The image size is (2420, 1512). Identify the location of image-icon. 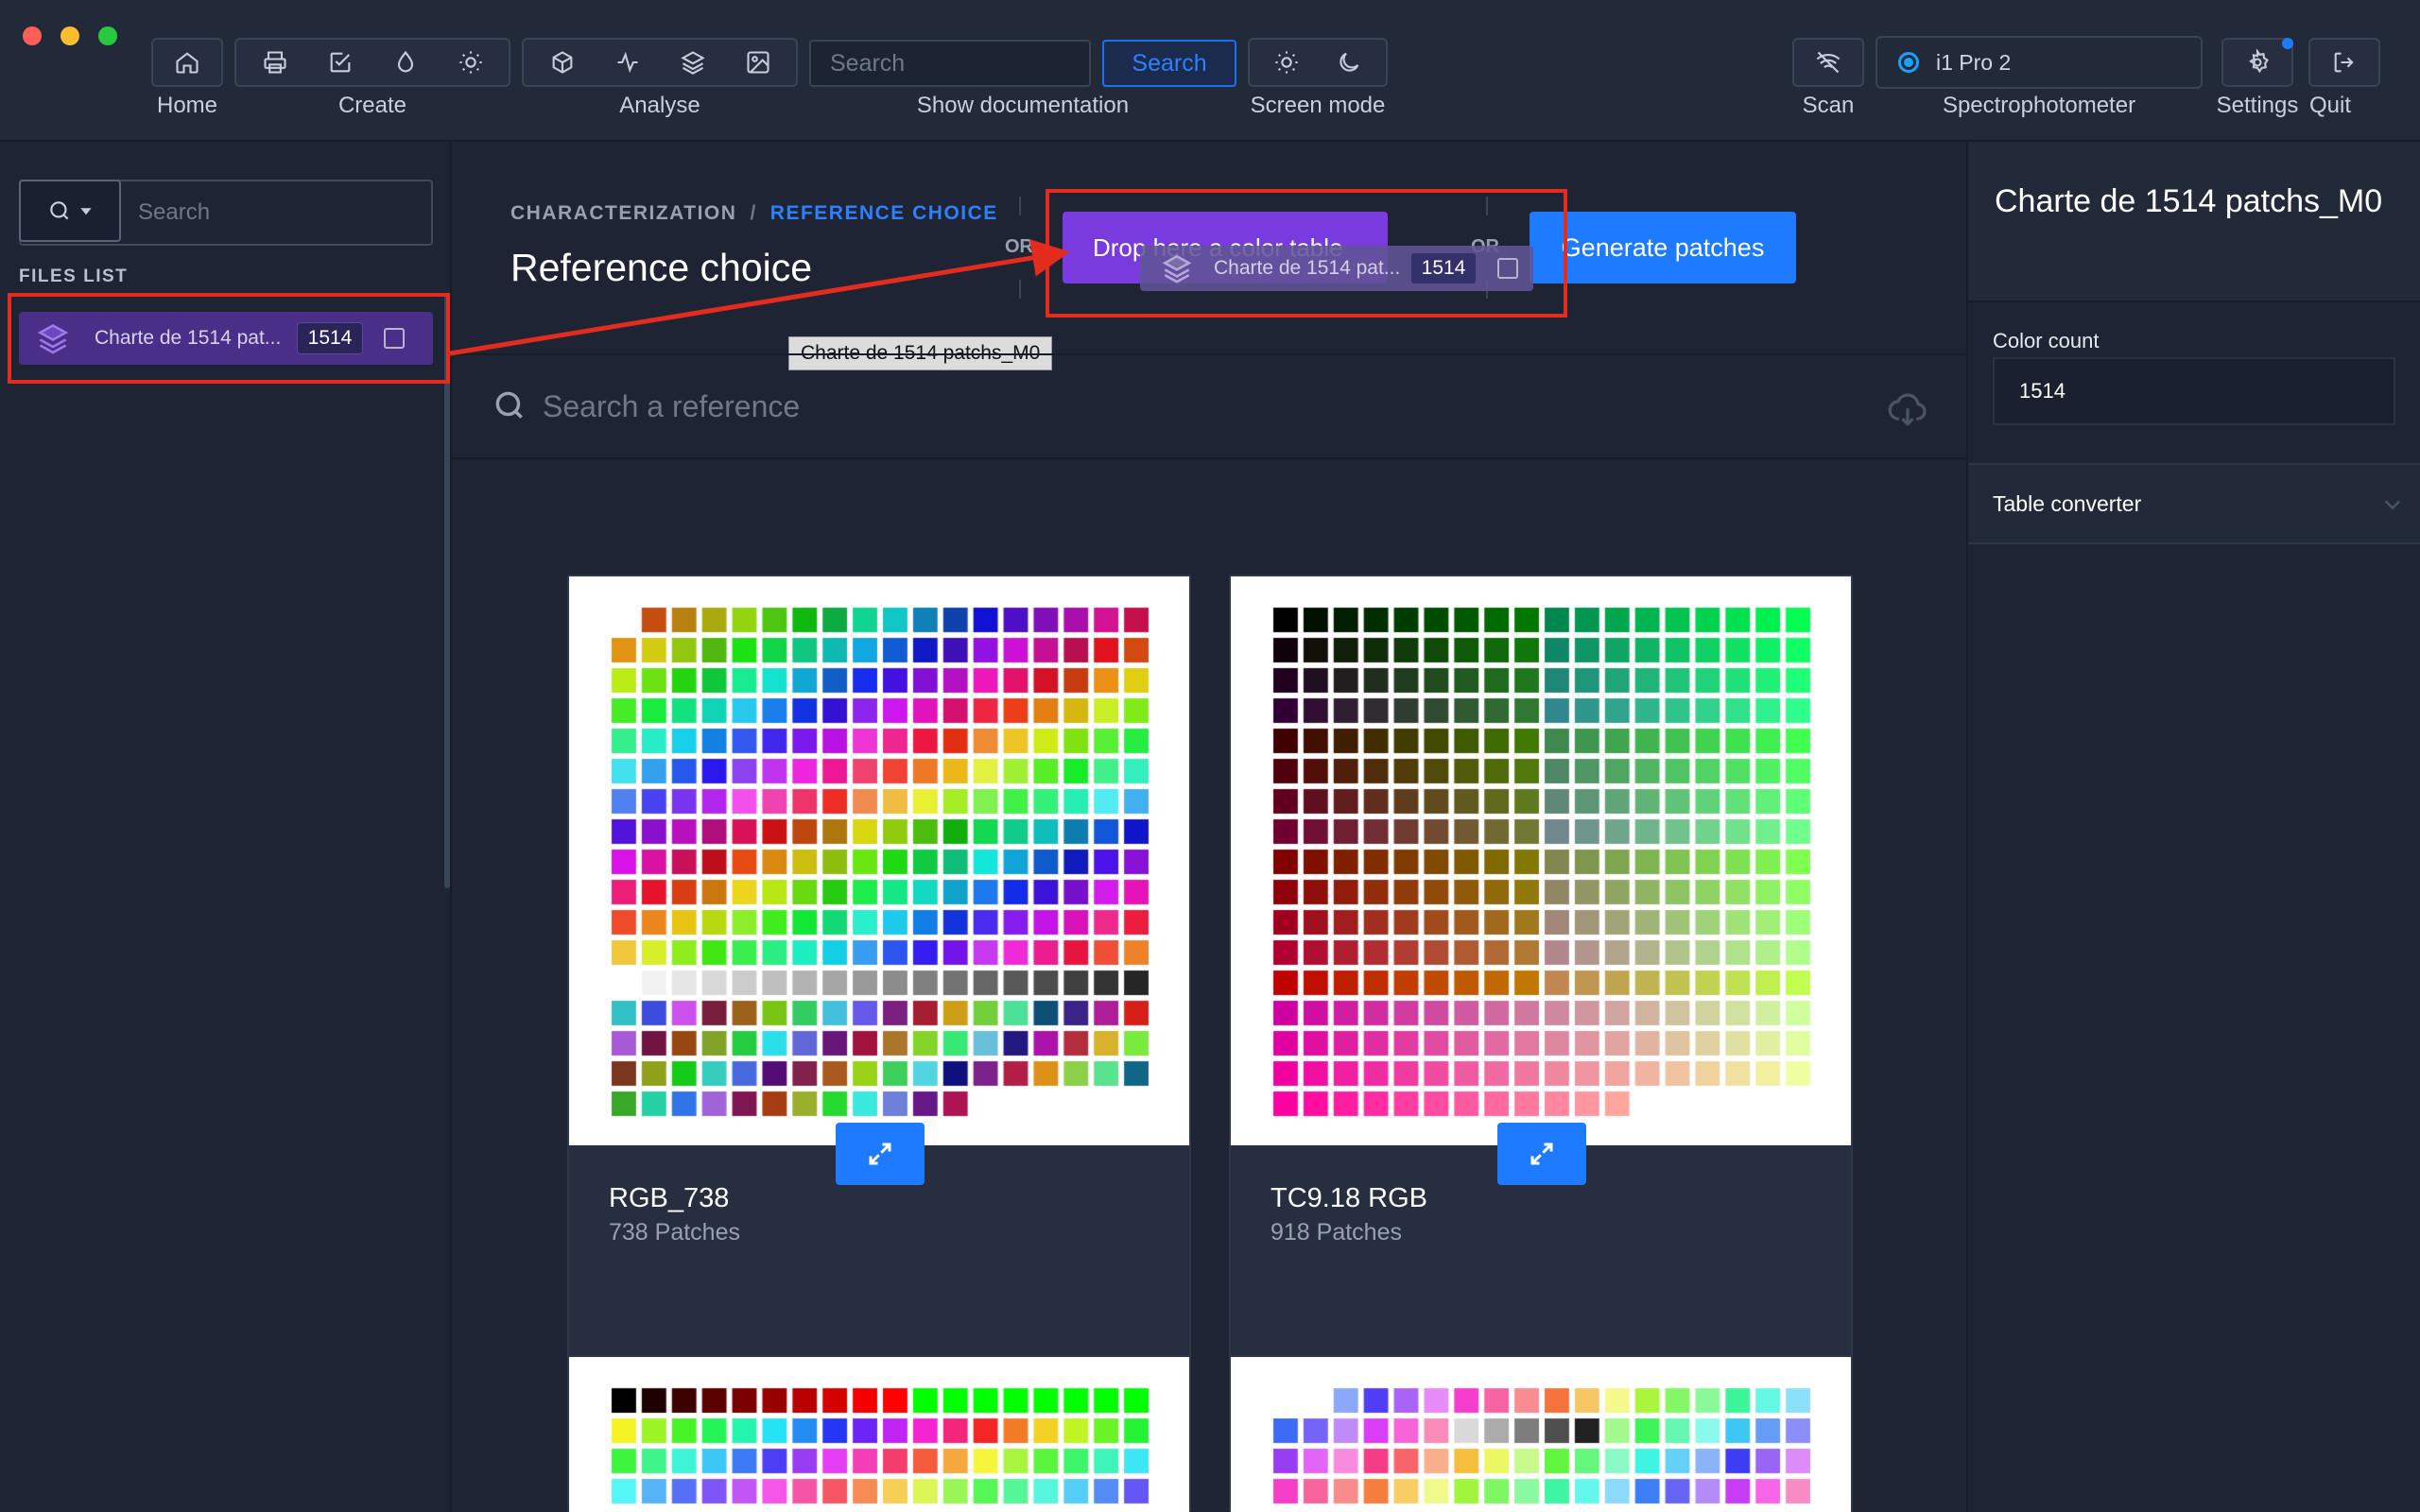
(757, 62).